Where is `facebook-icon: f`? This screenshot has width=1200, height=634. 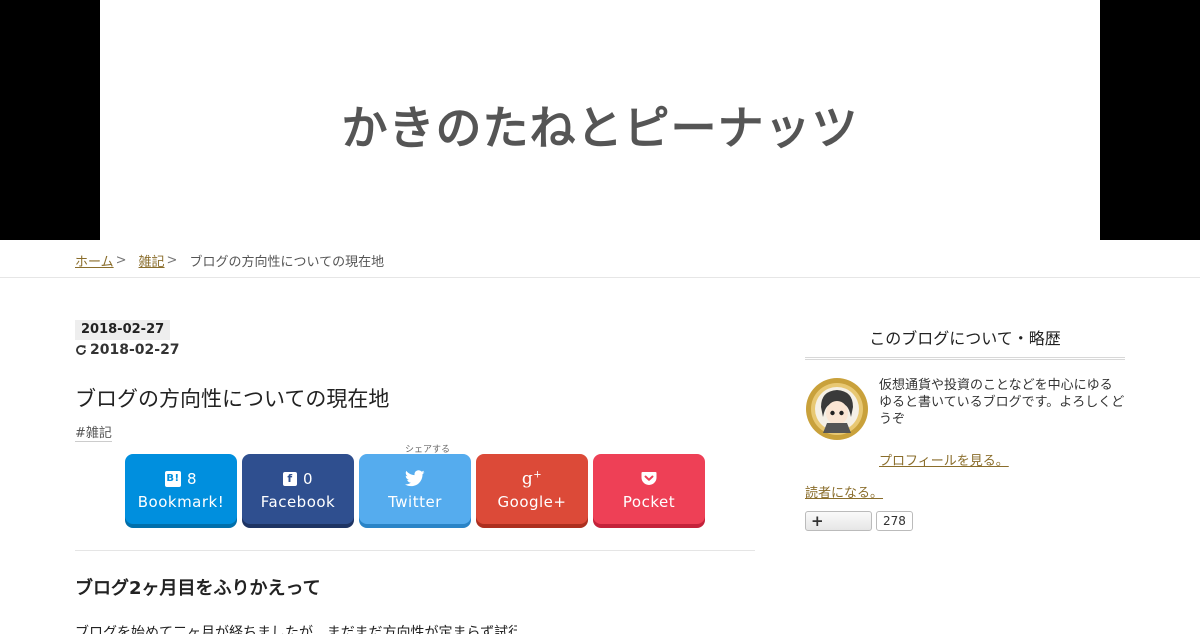
facebook-icon: f is located at coordinates (289, 478).